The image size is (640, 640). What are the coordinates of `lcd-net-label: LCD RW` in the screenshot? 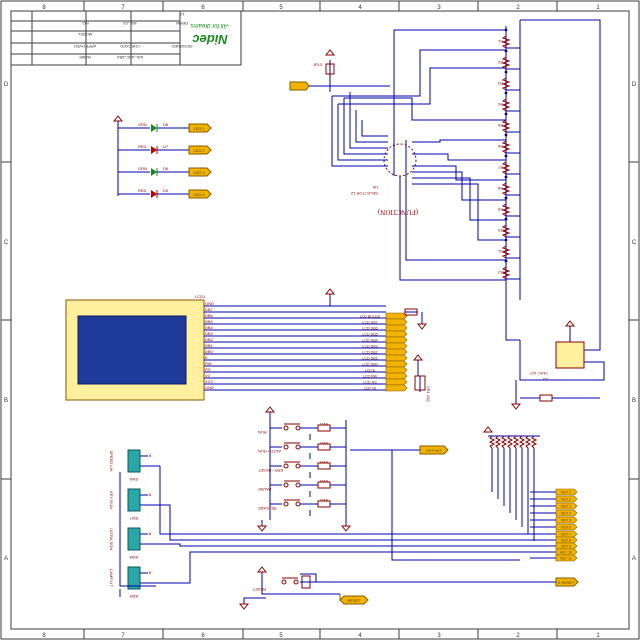 It's located at (370, 377).